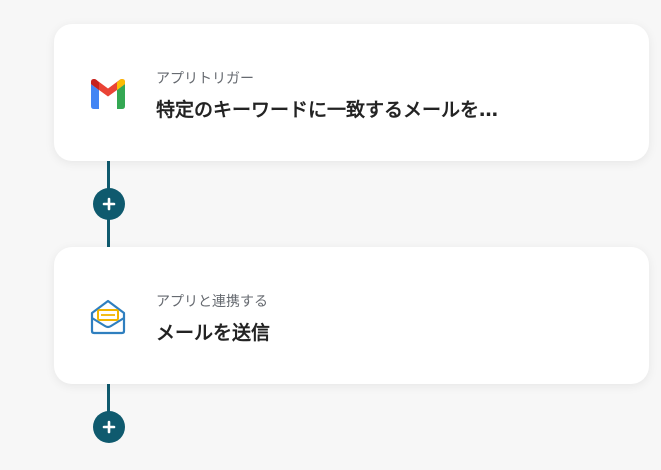 The width and height of the screenshot is (661, 470). Describe the element at coordinates (205, 79) in the screenshot. I see `step-subtitle: アプリトリガー` at that location.